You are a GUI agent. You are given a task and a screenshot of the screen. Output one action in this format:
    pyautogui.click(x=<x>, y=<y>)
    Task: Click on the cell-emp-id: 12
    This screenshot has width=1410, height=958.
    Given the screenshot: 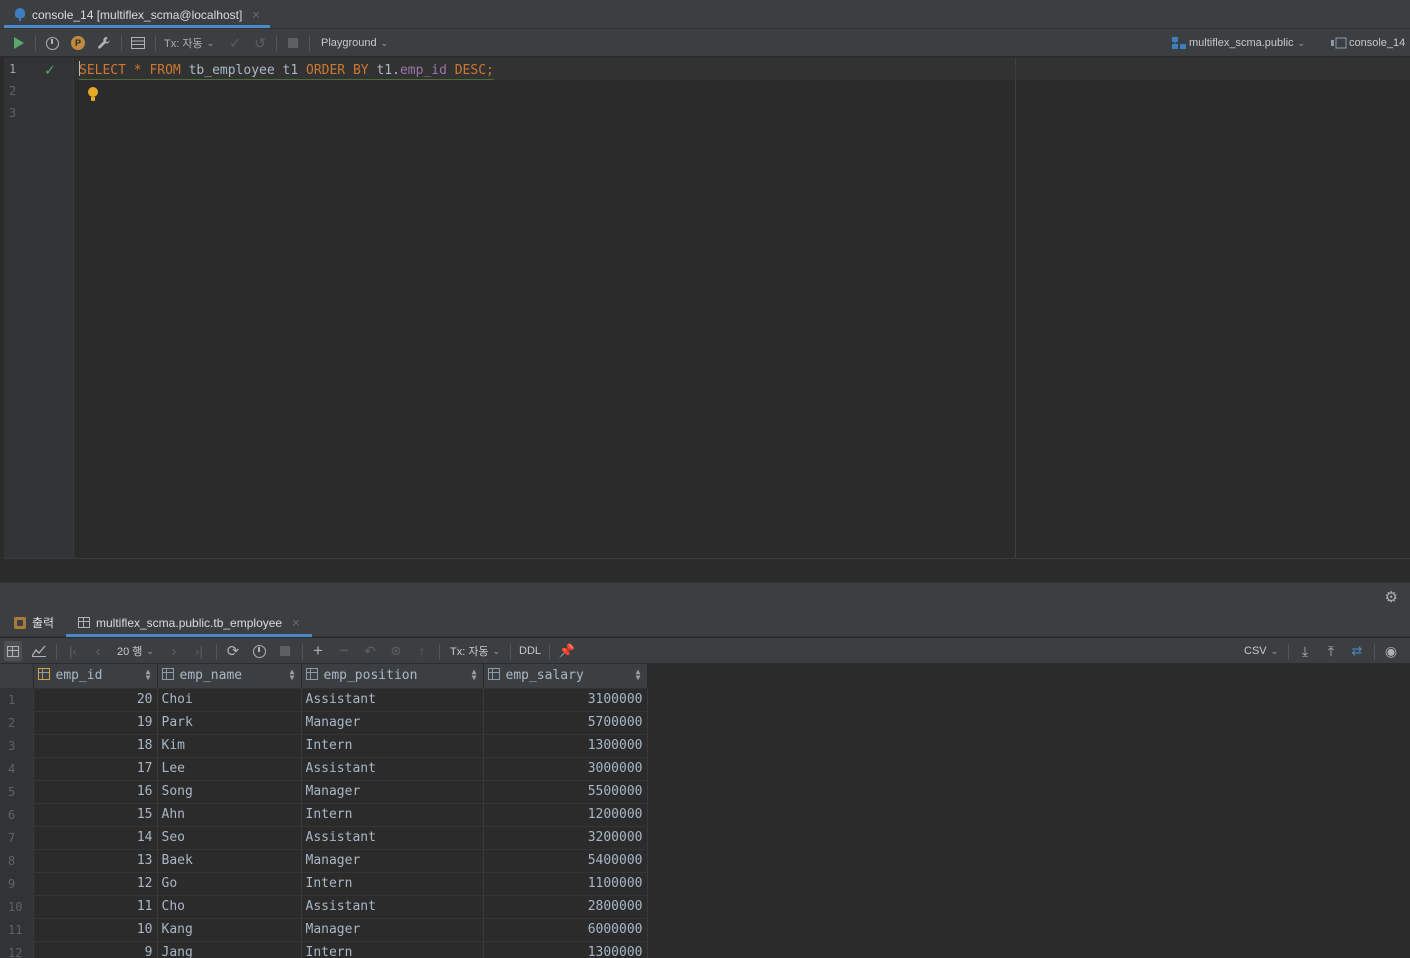 What is the action you would take?
    pyautogui.click(x=95, y=884)
    